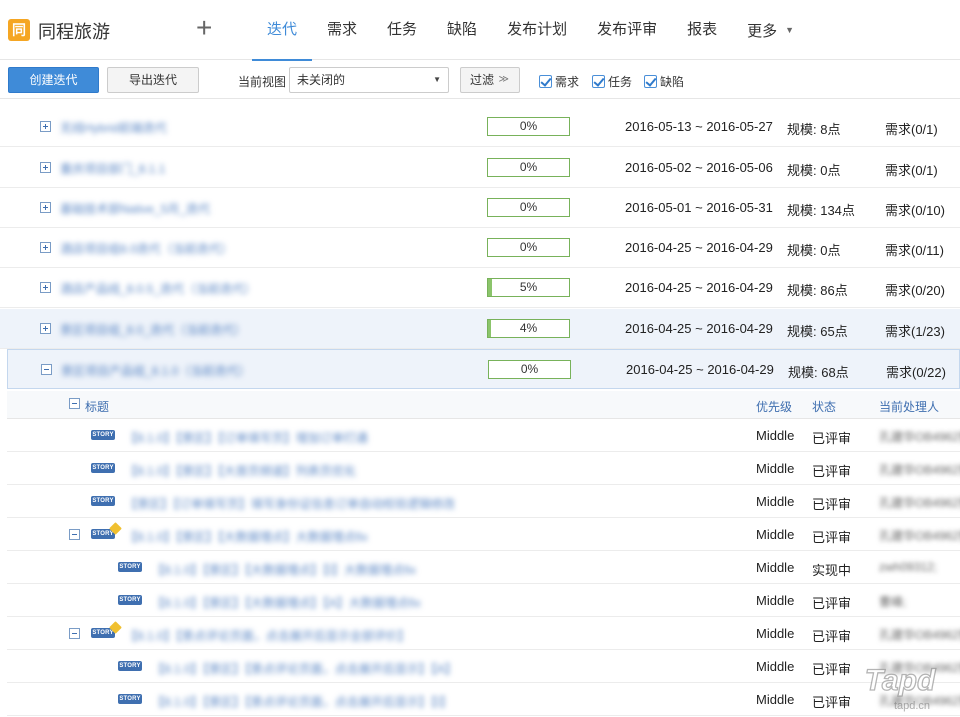 This screenshot has height=717, width=960. Describe the element at coordinates (204, 28) in the screenshot. I see `add-icon: +` at that location.